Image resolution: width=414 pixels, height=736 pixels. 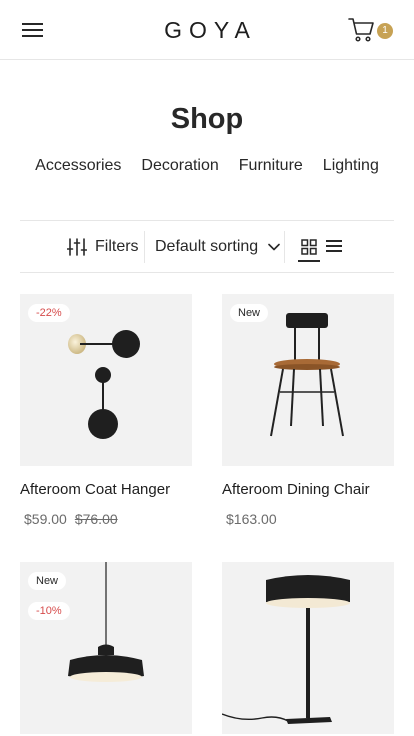 What do you see at coordinates (361, 30) in the screenshot?
I see `shopping-cart-icon` at bounding box center [361, 30].